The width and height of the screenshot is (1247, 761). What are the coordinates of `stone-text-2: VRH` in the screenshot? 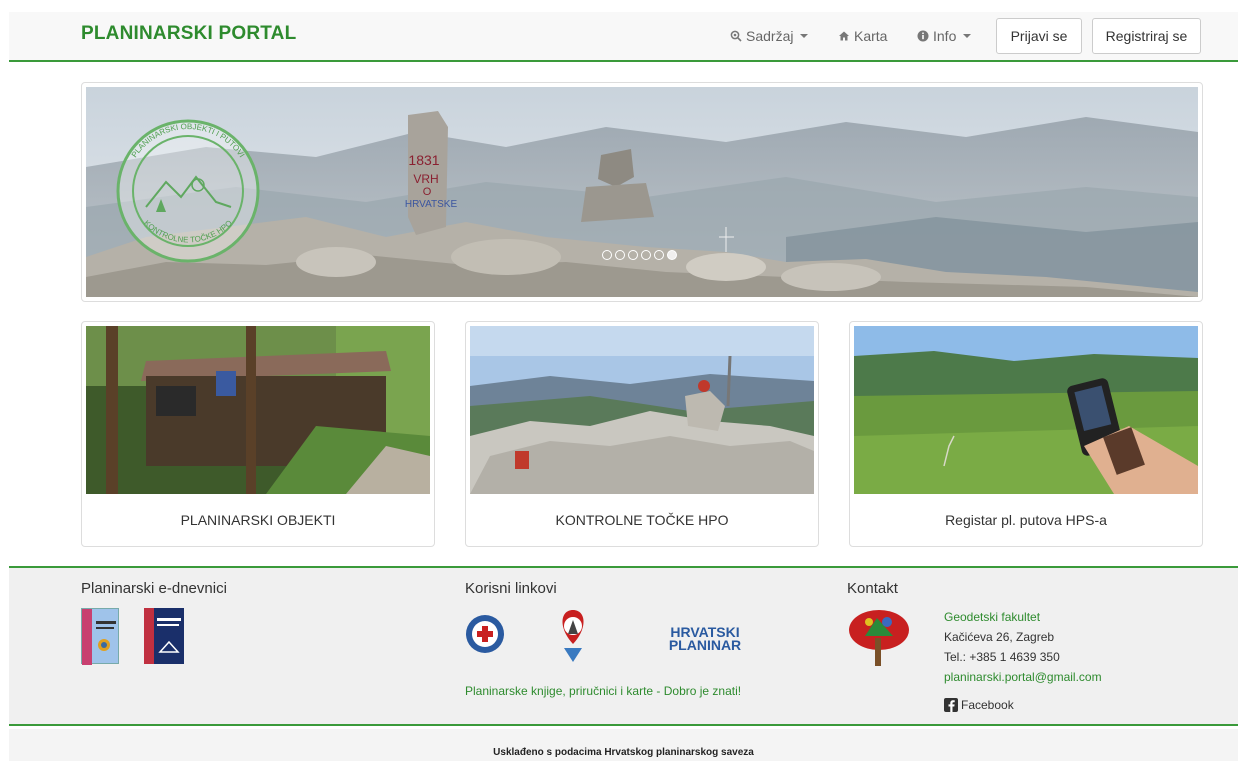 It's located at (425, 179).